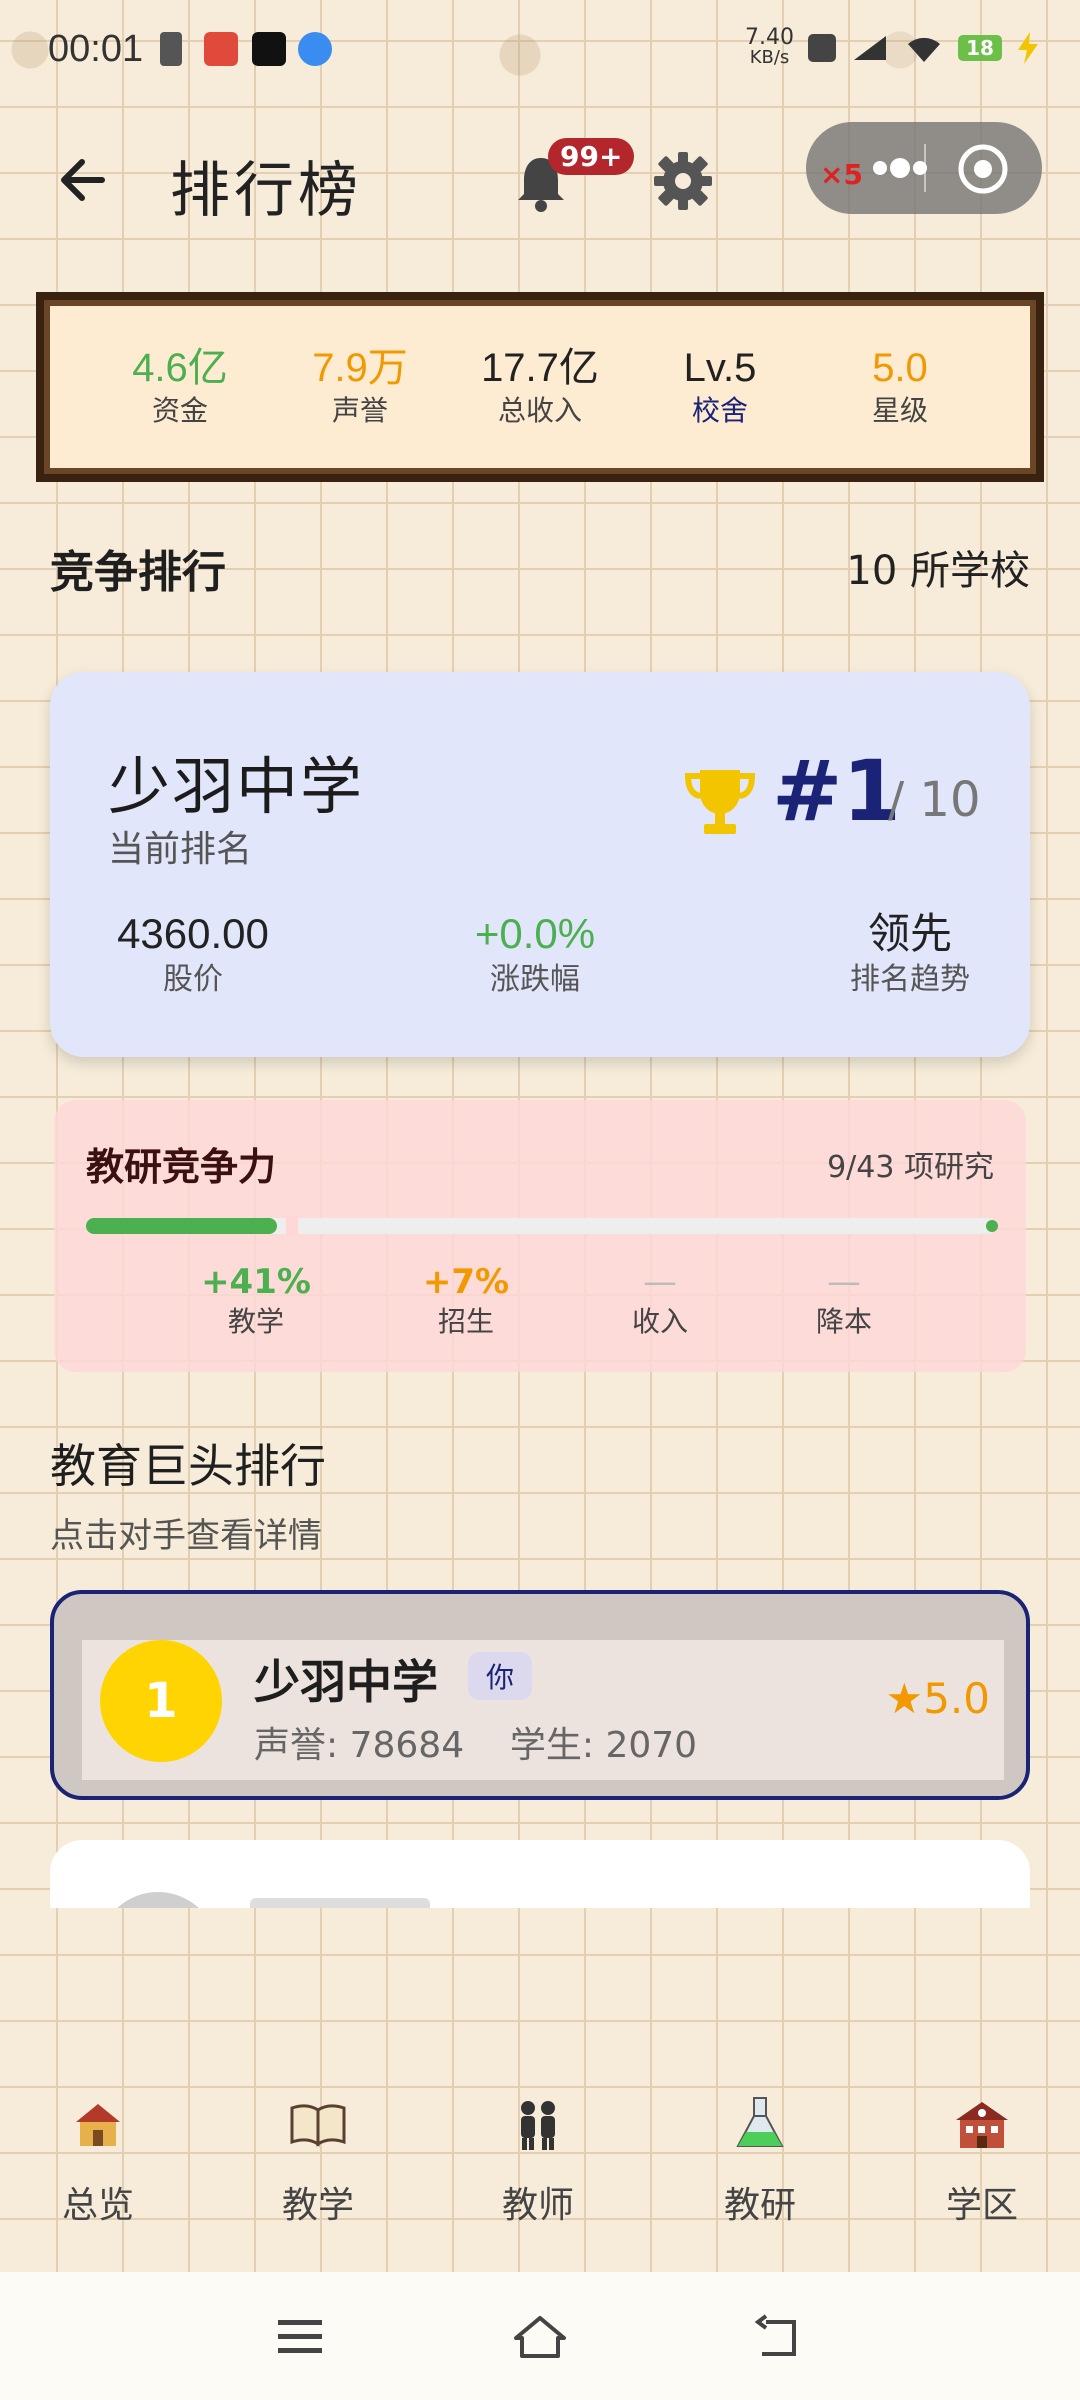  I want to click on miniprogram-capsule: ×5, so click(924, 168).